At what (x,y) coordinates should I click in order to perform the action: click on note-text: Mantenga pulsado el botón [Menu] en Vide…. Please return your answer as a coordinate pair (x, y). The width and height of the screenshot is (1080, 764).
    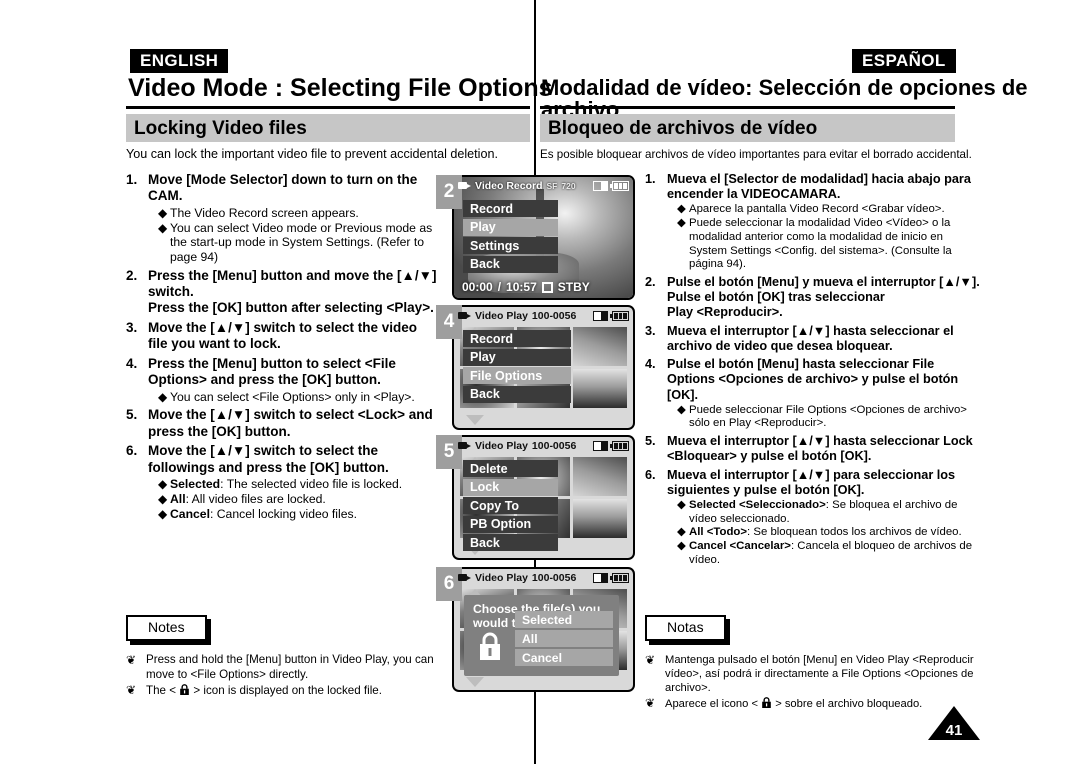
    Looking at the image, I should click on (819, 674).